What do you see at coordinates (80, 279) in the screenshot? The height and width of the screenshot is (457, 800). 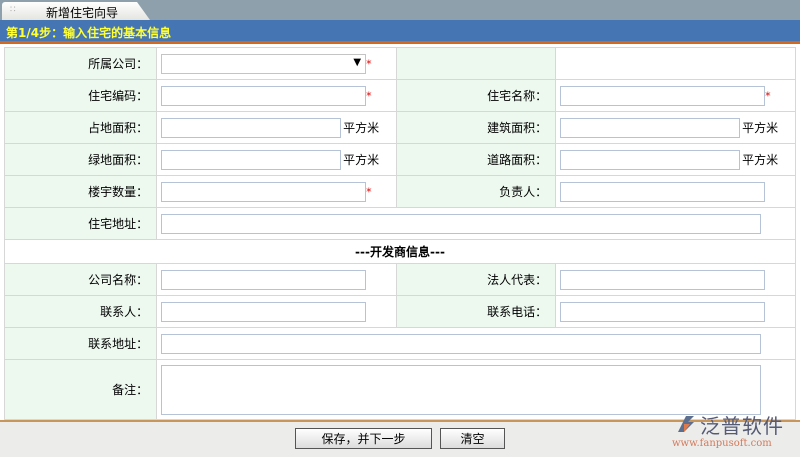 I see `label-dev-company: 公司名称：` at bounding box center [80, 279].